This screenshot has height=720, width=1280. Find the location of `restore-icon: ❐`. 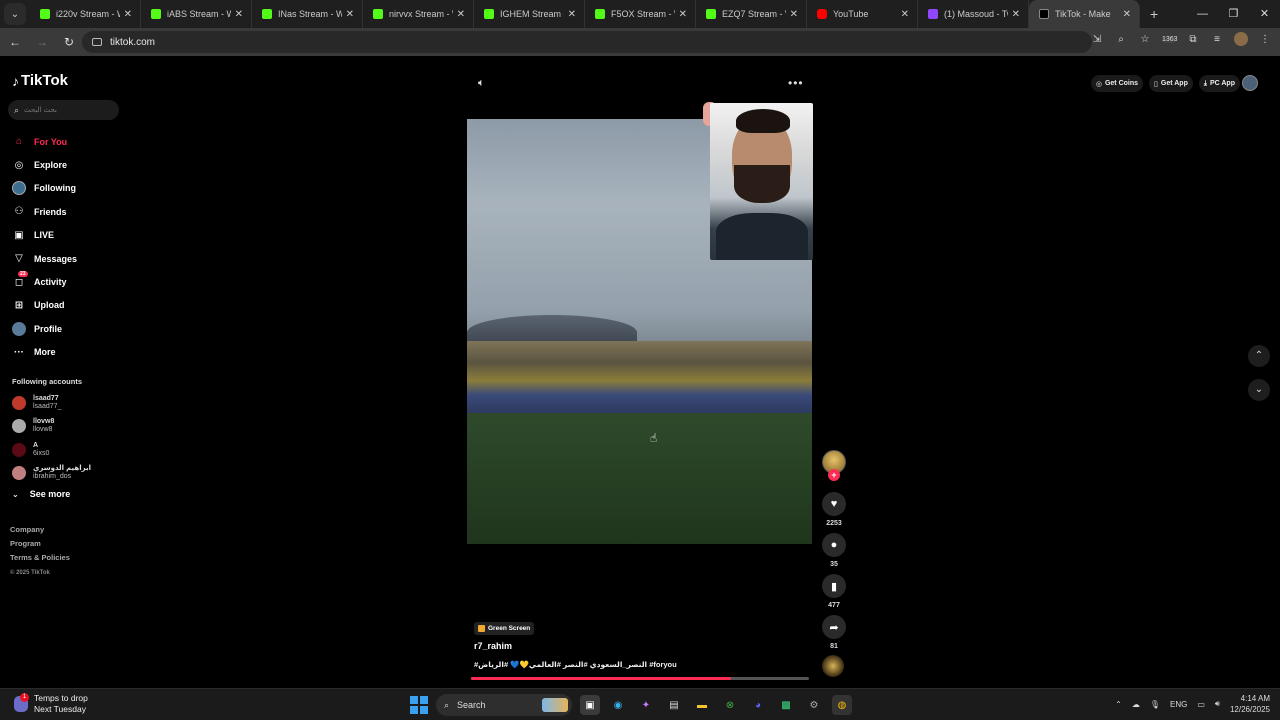

restore-icon: ❐ is located at coordinates (1233, 14).